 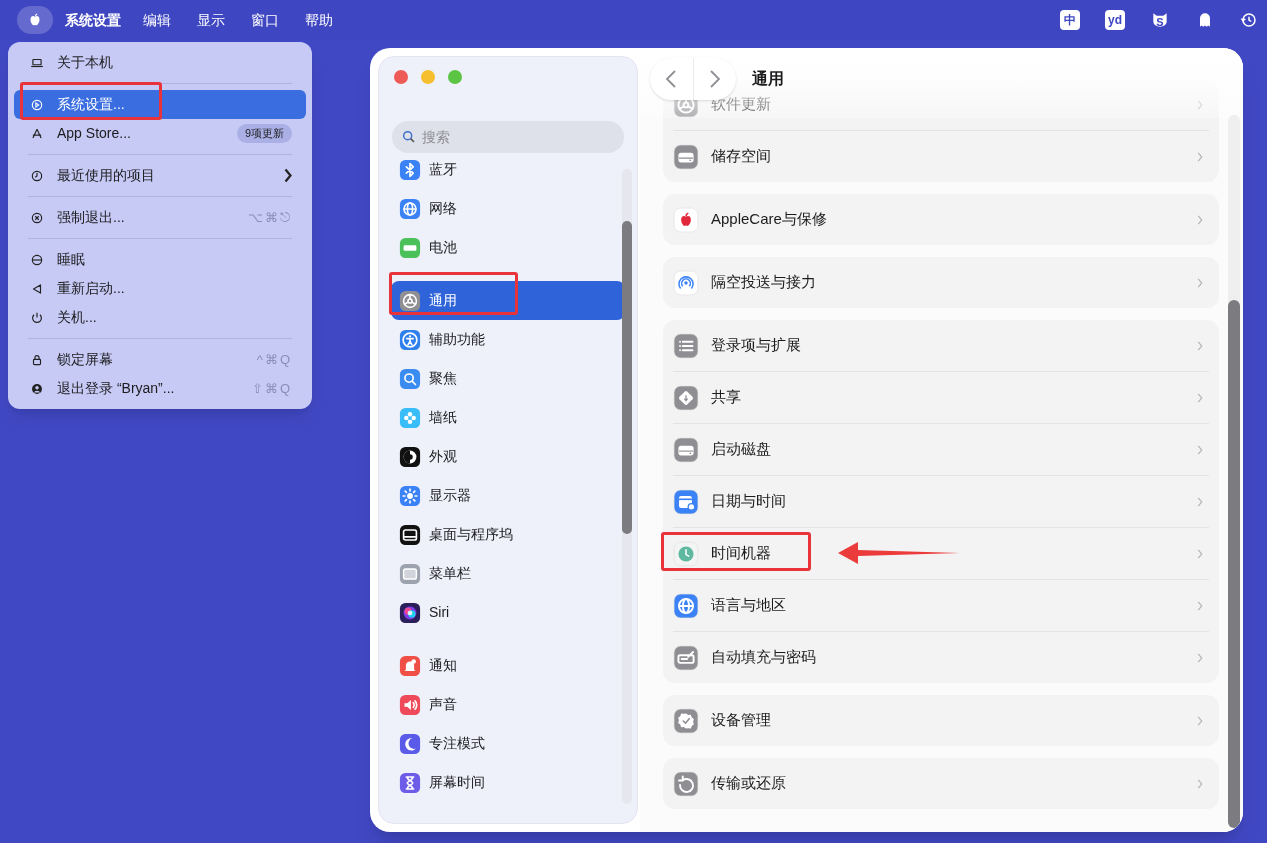 I want to click on close-window-button, so click(x=401, y=77).